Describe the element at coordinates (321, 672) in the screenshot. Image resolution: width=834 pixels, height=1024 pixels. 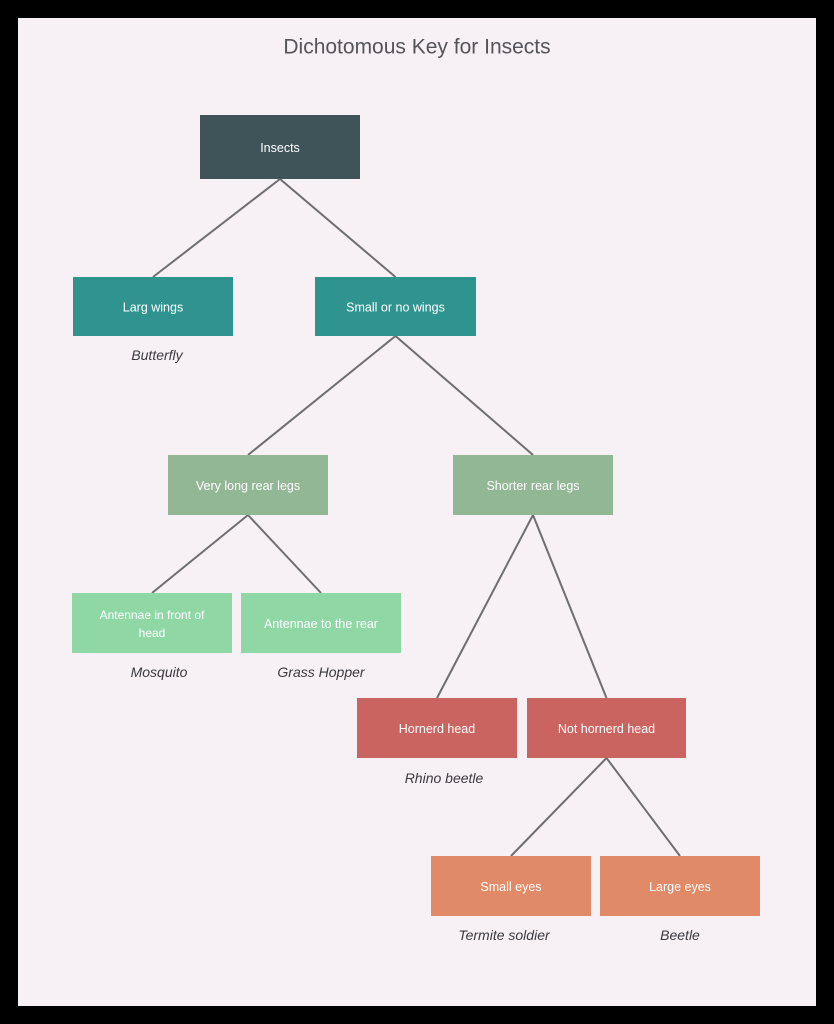
I see `caption-grass-hopper: Grass Hopper` at that location.